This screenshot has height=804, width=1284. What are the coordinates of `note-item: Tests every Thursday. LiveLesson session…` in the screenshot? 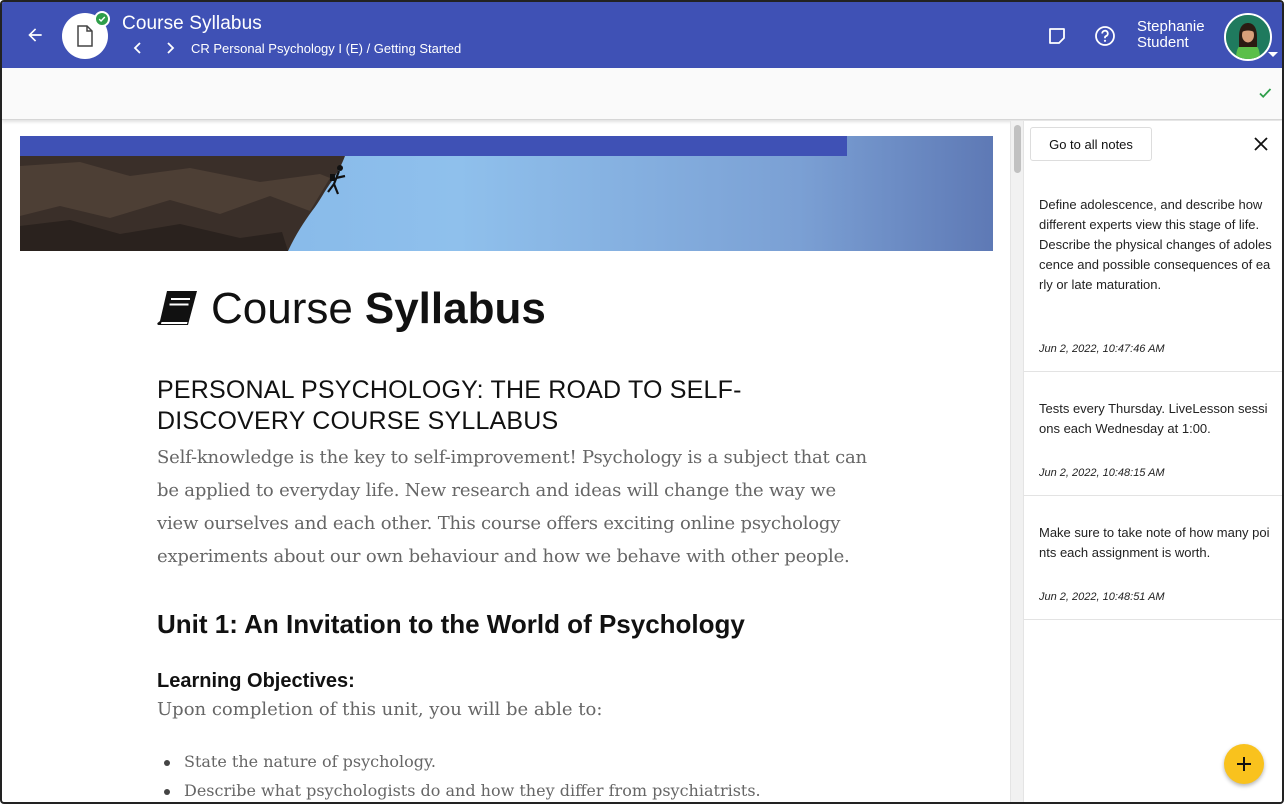 It's located at (1153, 434).